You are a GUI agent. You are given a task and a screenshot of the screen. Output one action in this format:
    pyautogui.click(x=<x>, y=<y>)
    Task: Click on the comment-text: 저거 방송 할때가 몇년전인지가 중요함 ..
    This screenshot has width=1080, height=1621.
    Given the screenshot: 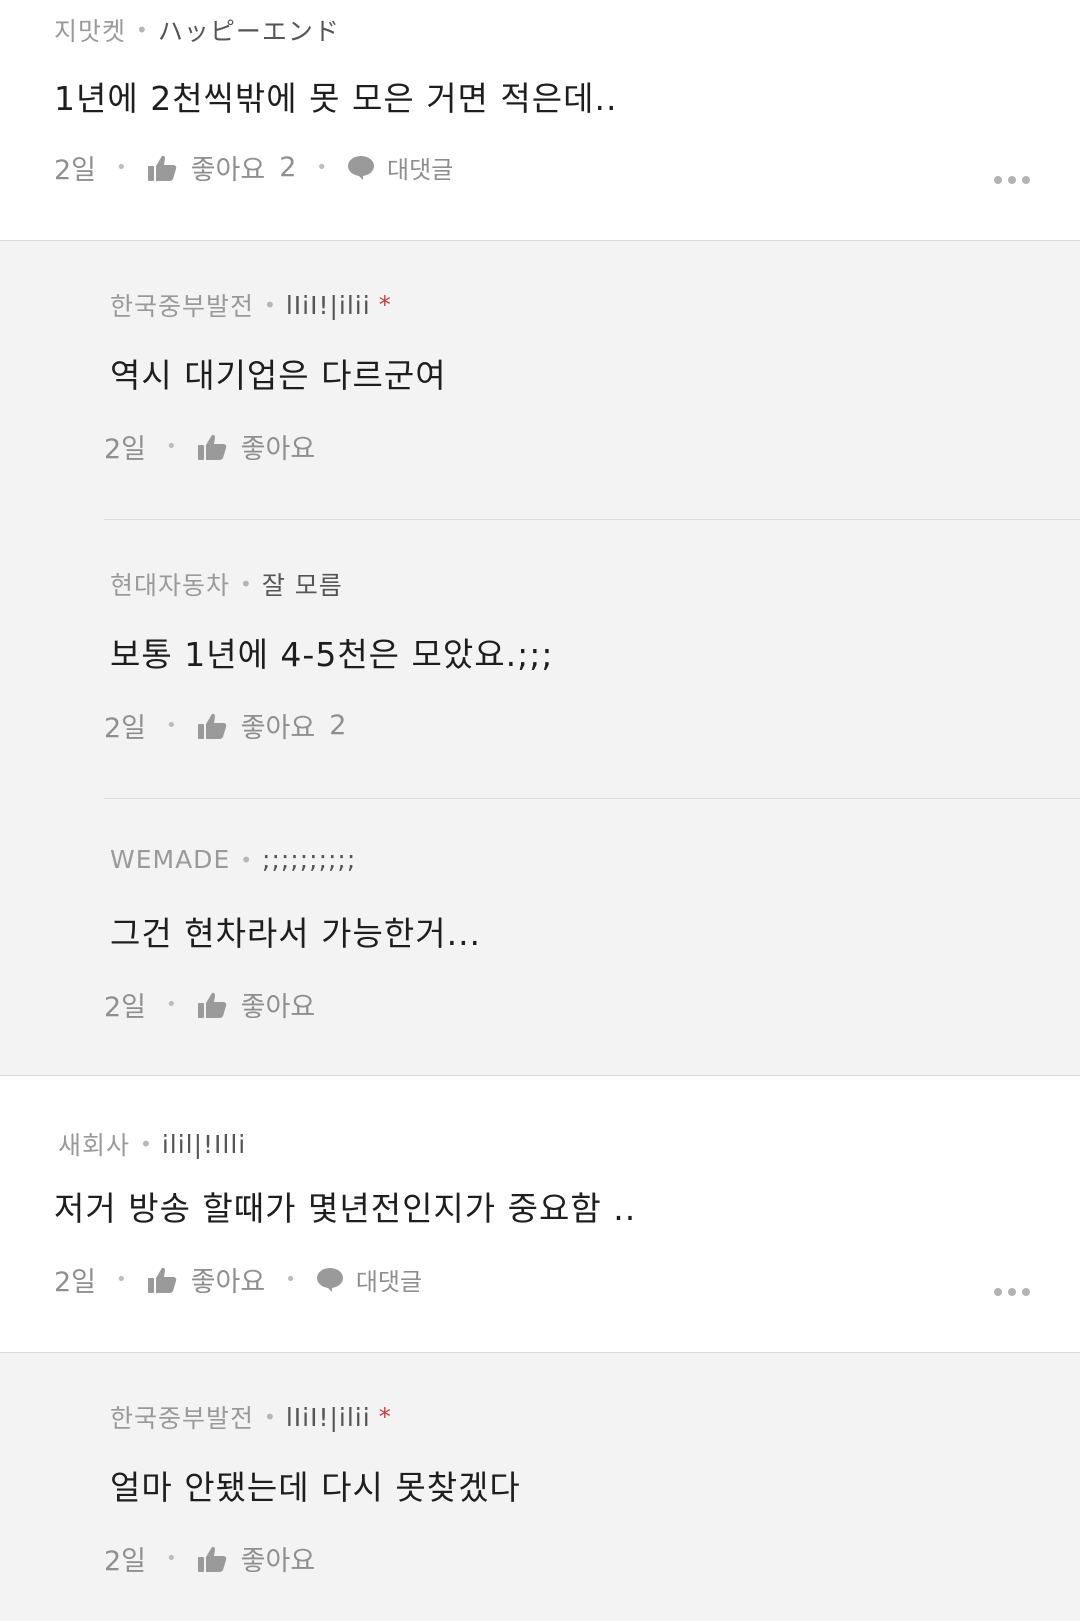 What is the action you would take?
    pyautogui.click(x=345, y=1208)
    